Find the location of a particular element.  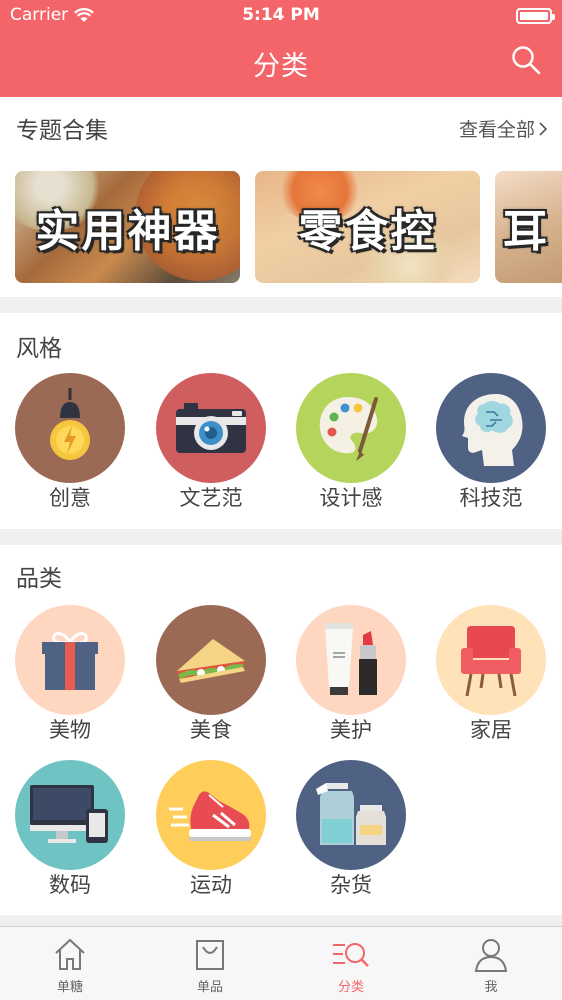

tab-label: 单品 is located at coordinates (209, 987).